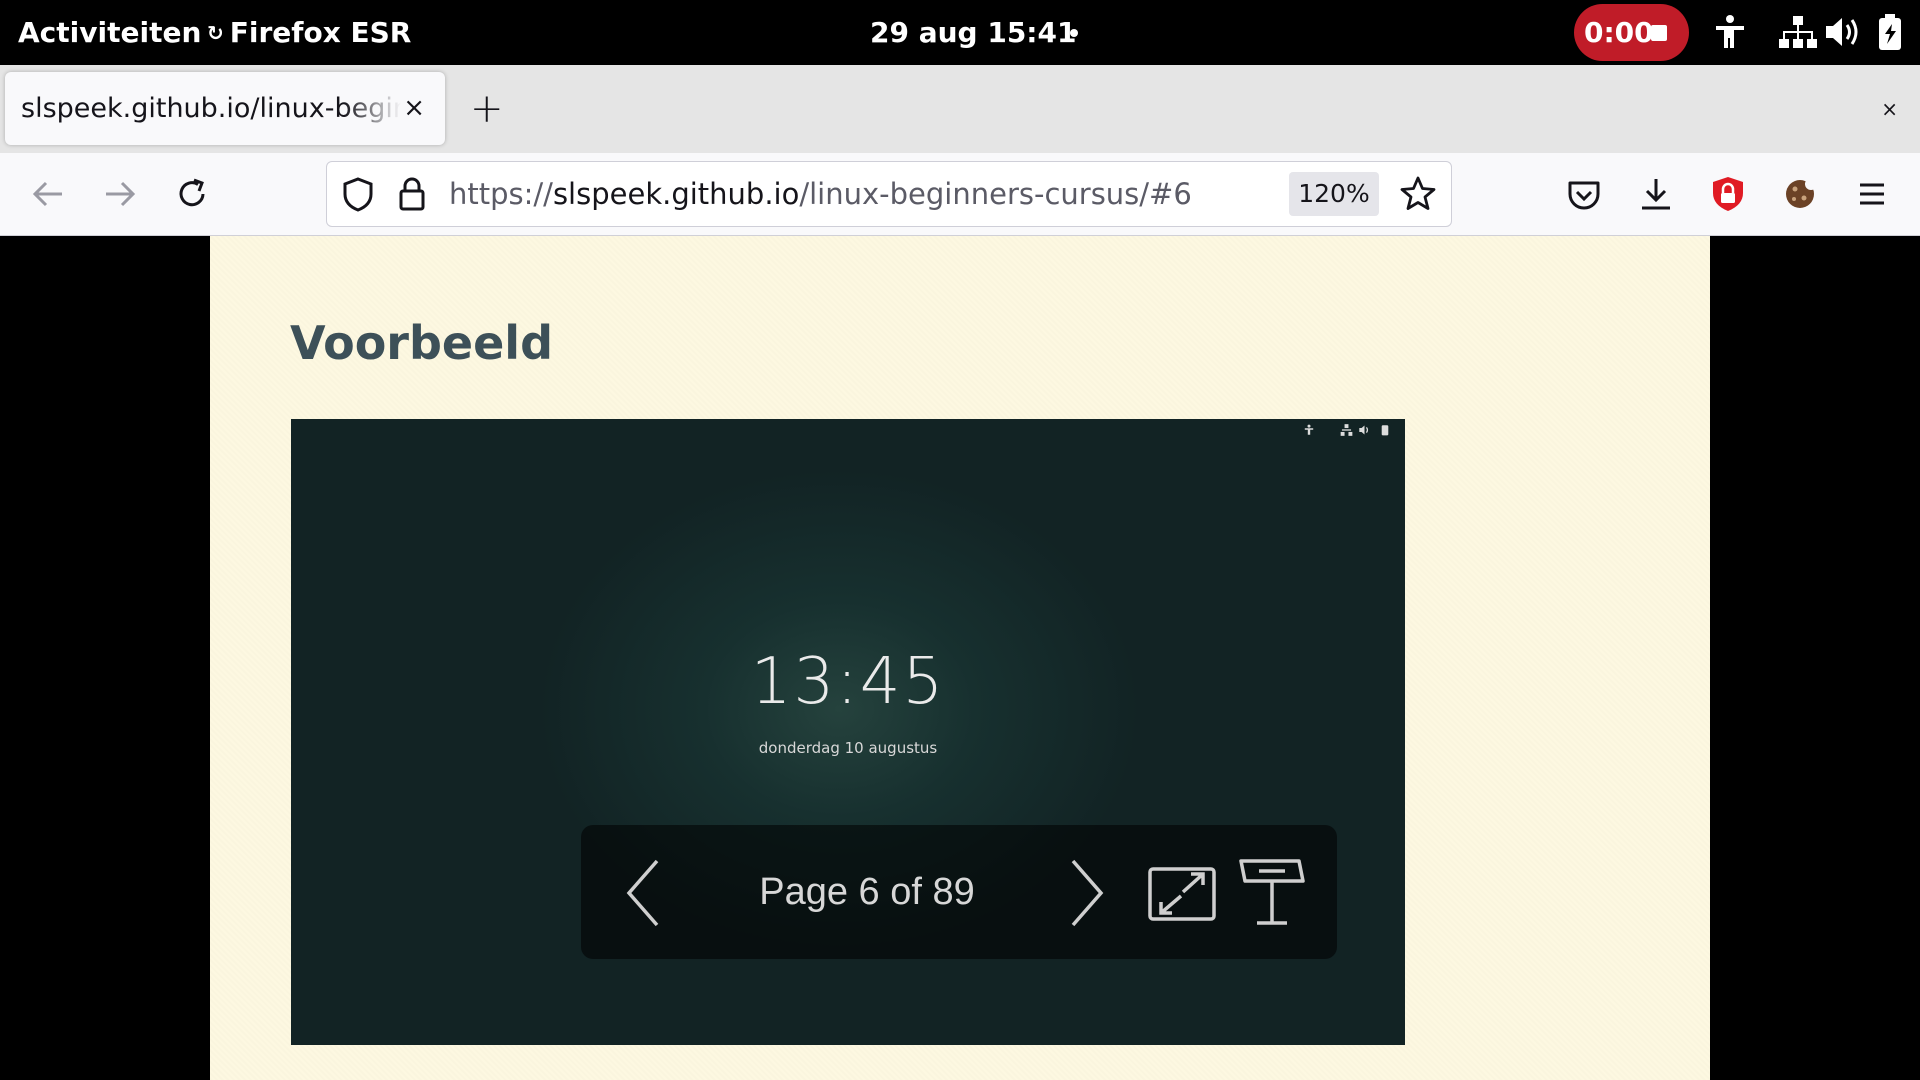 This screenshot has height=1080, width=1920. What do you see at coordinates (1074, 33) in the screenshot?
I see `notification-dot` at bounding box center [1074, 33].